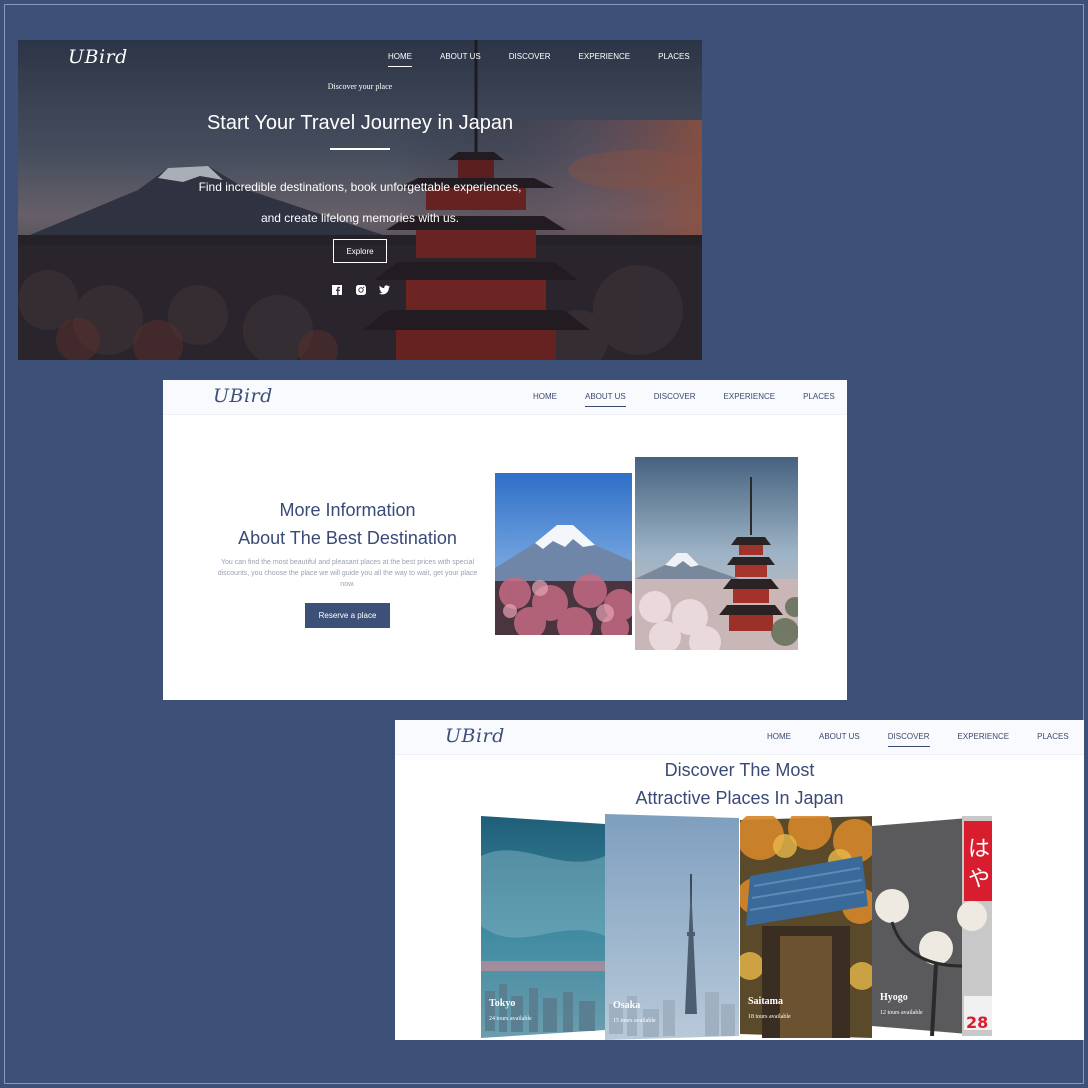  Describe the element at coordinates (347, 538) in the screenshot. I see `about-title-line2: About The Best Destination` at that location.